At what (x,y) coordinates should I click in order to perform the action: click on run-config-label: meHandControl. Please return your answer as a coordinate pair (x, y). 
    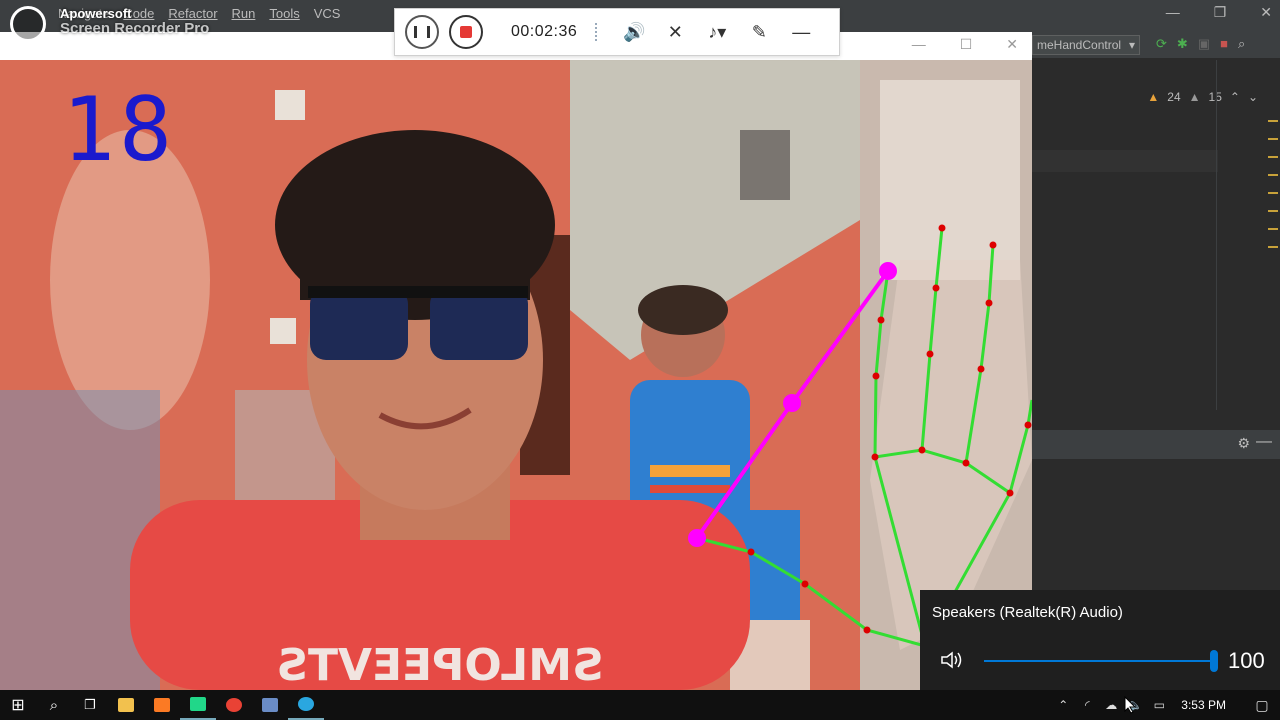
    Looking at the image, I should click on (1079, 45).